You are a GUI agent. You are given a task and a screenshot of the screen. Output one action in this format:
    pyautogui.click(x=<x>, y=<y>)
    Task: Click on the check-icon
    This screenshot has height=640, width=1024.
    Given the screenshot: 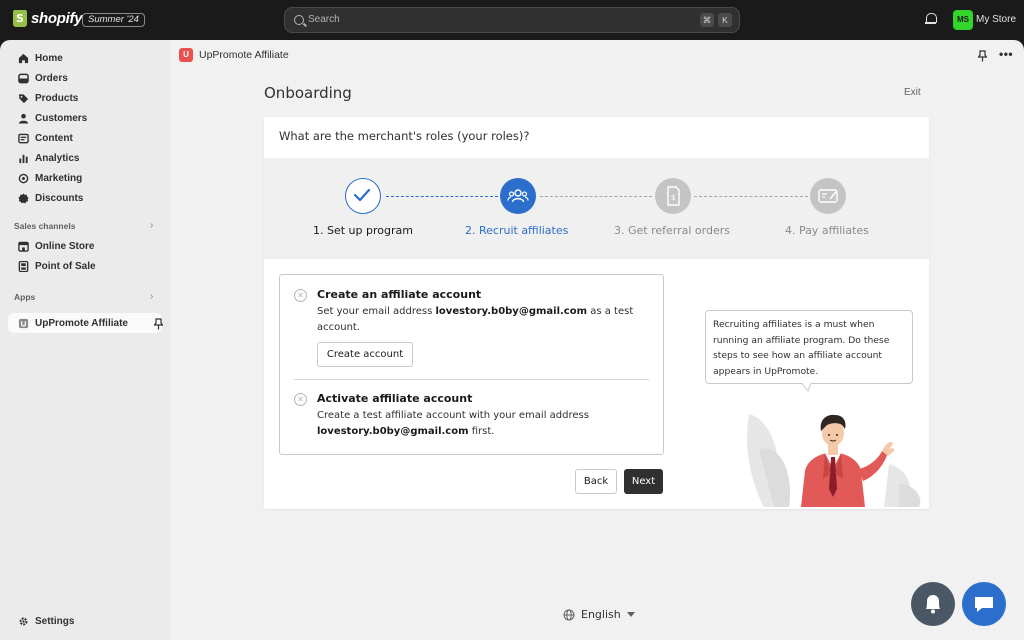 What is the action you would take?
    pyautogui.click(x=362, y=195)
    